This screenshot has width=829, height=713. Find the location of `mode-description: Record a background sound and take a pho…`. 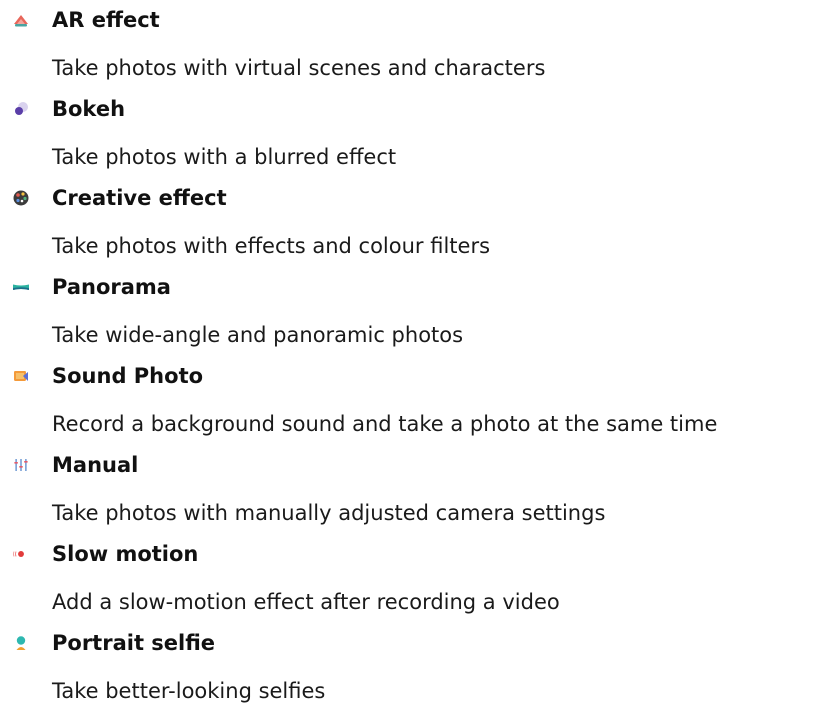

mode-description: Record a background sound and take a pho… is located at coordinates (385, 424).